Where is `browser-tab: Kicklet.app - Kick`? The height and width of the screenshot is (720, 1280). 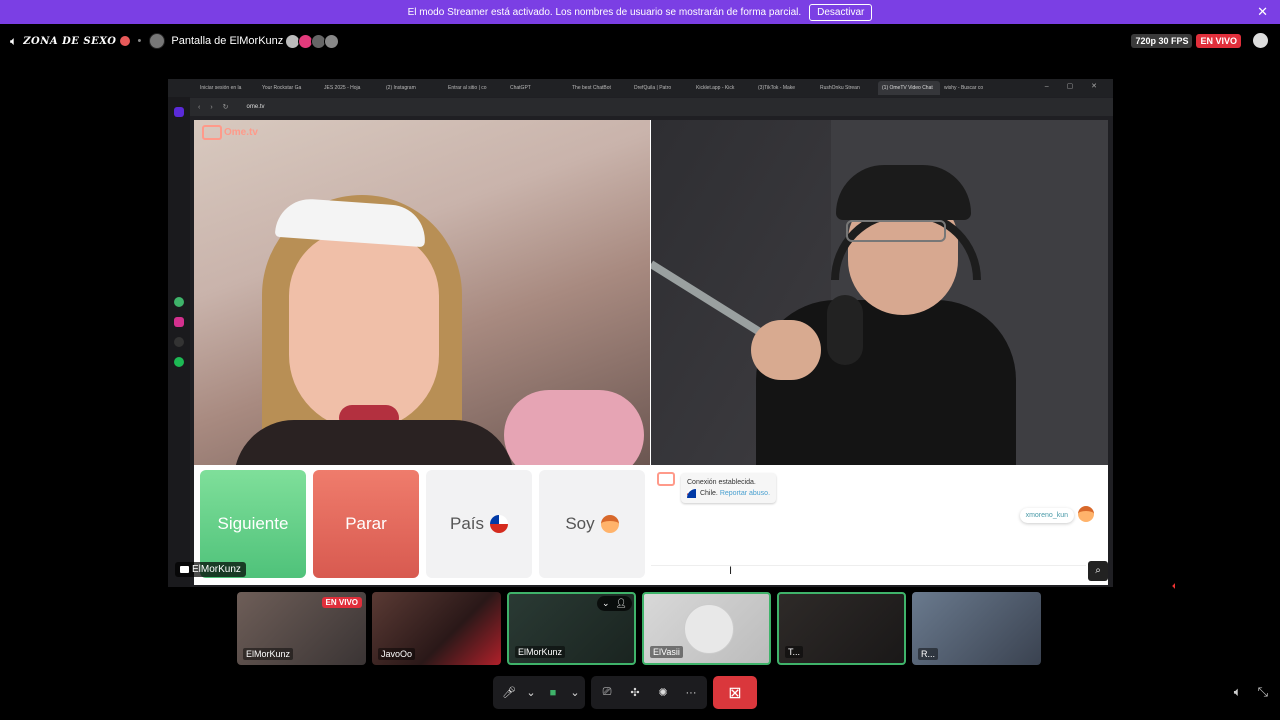
browser-tab: Kicklet.app - Kick is located at coordinates (723, 88).